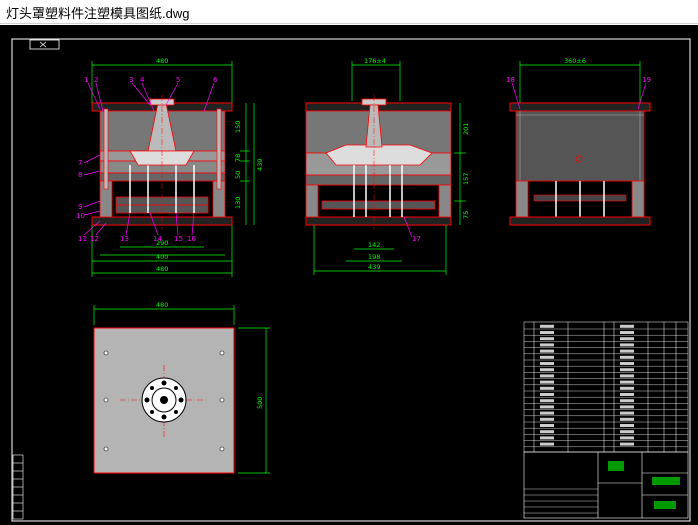 The height and width of the screenshot is (525, 698). I want to click on part-number-19: 19, so click(646, 80).